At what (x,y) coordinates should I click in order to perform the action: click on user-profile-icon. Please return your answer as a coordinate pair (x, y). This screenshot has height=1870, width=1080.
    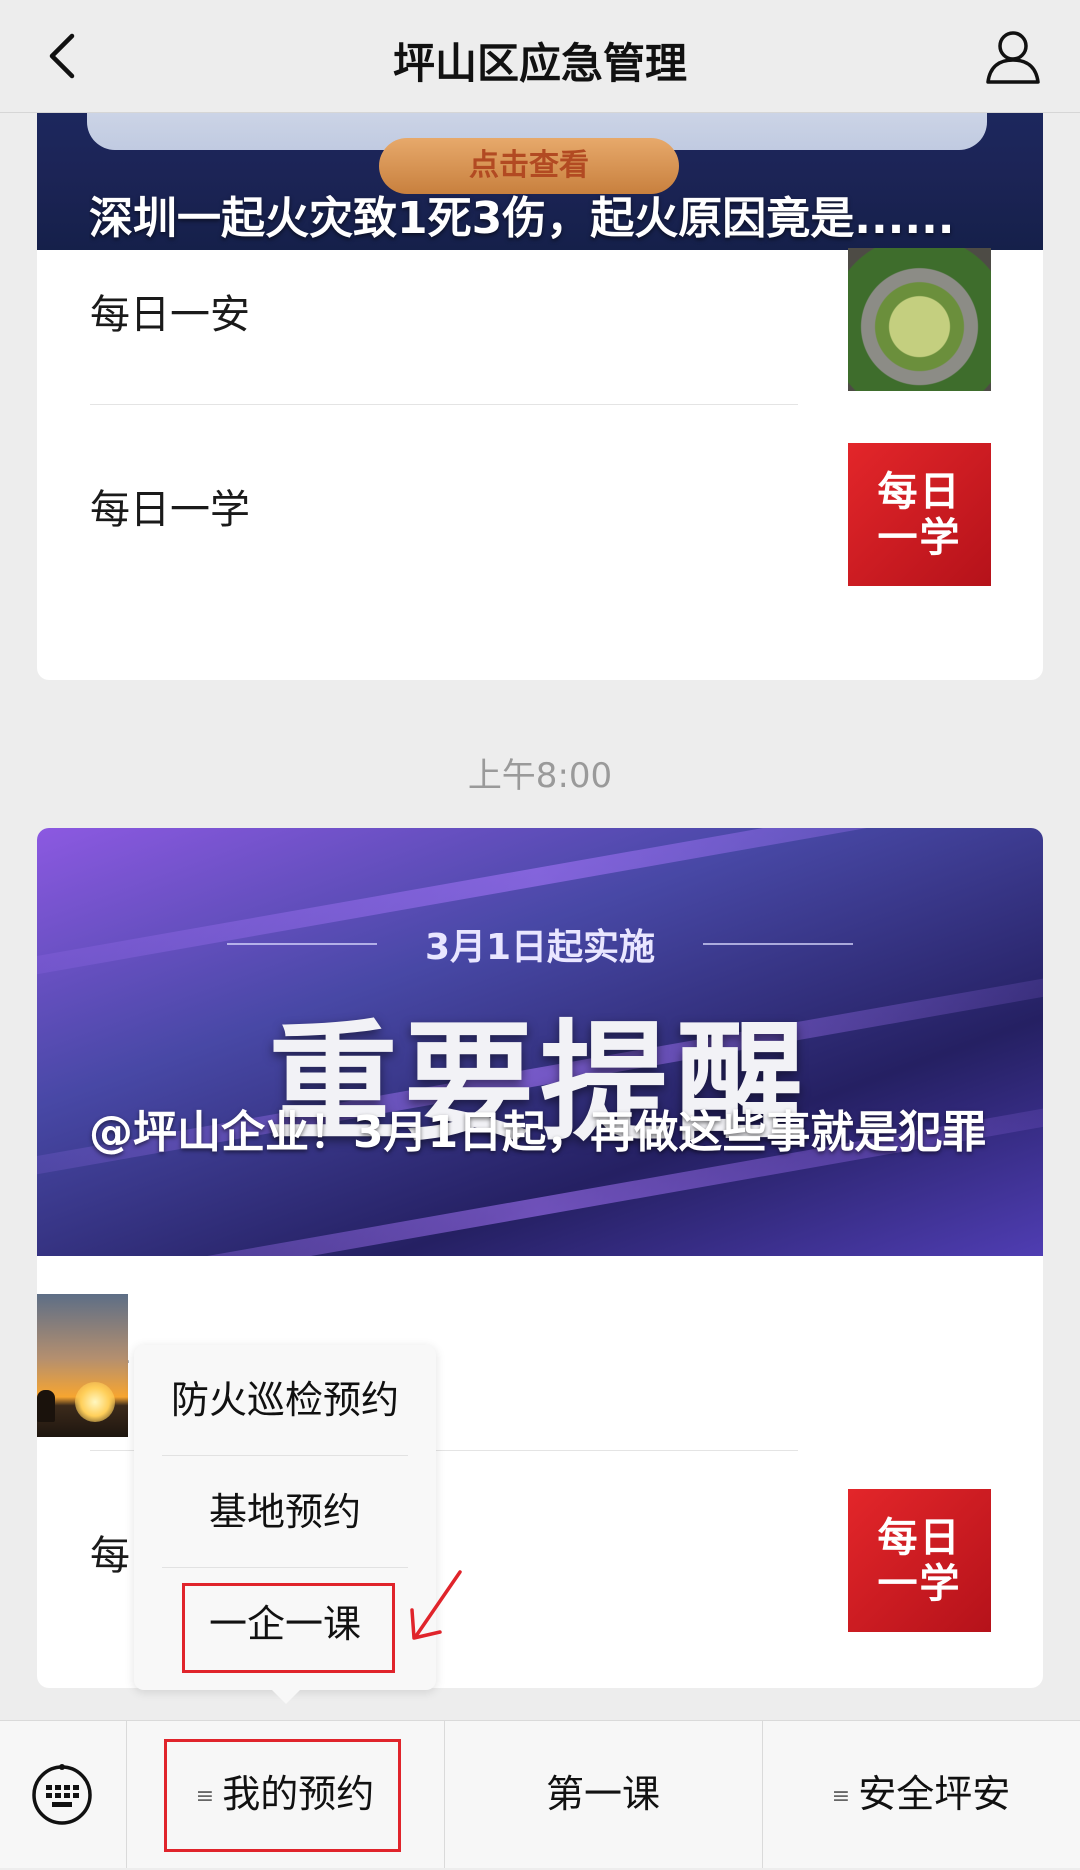
    Looking at the image, I should click on (1013, 57).